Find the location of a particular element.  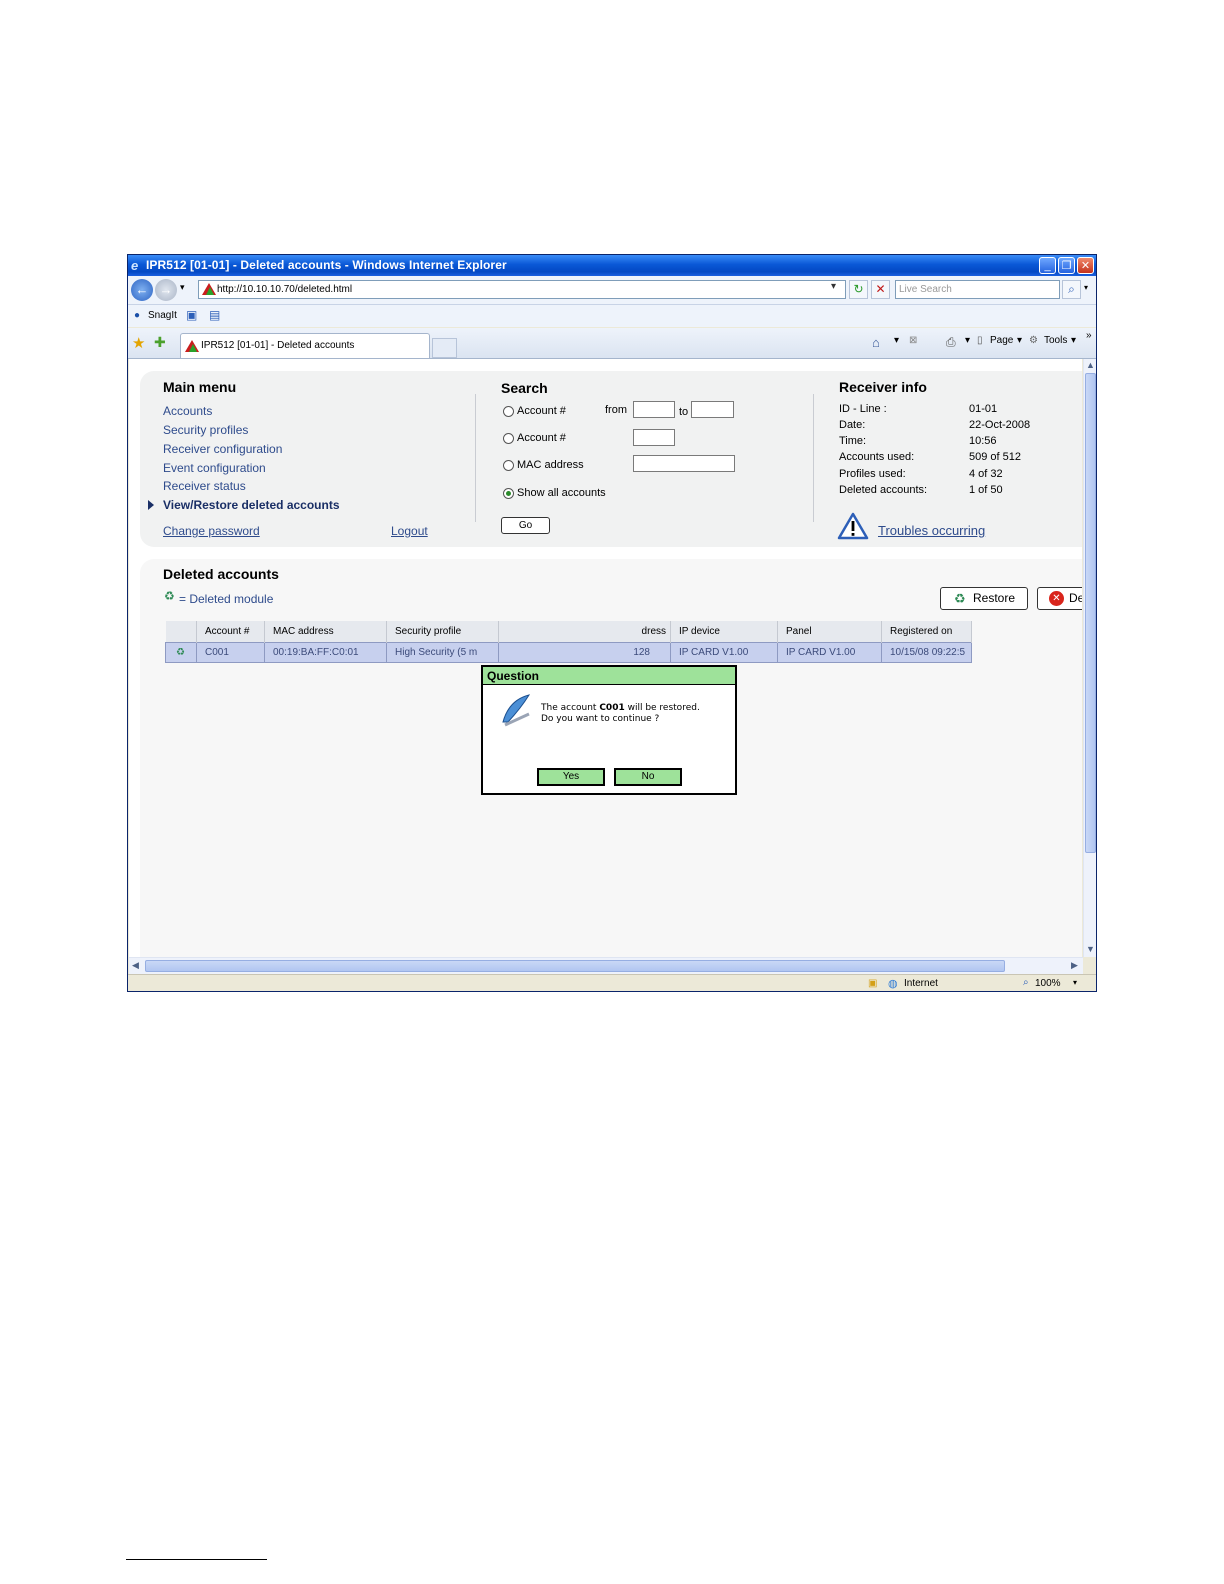

snagit-icon: ● is located at coordinates (137, 315).